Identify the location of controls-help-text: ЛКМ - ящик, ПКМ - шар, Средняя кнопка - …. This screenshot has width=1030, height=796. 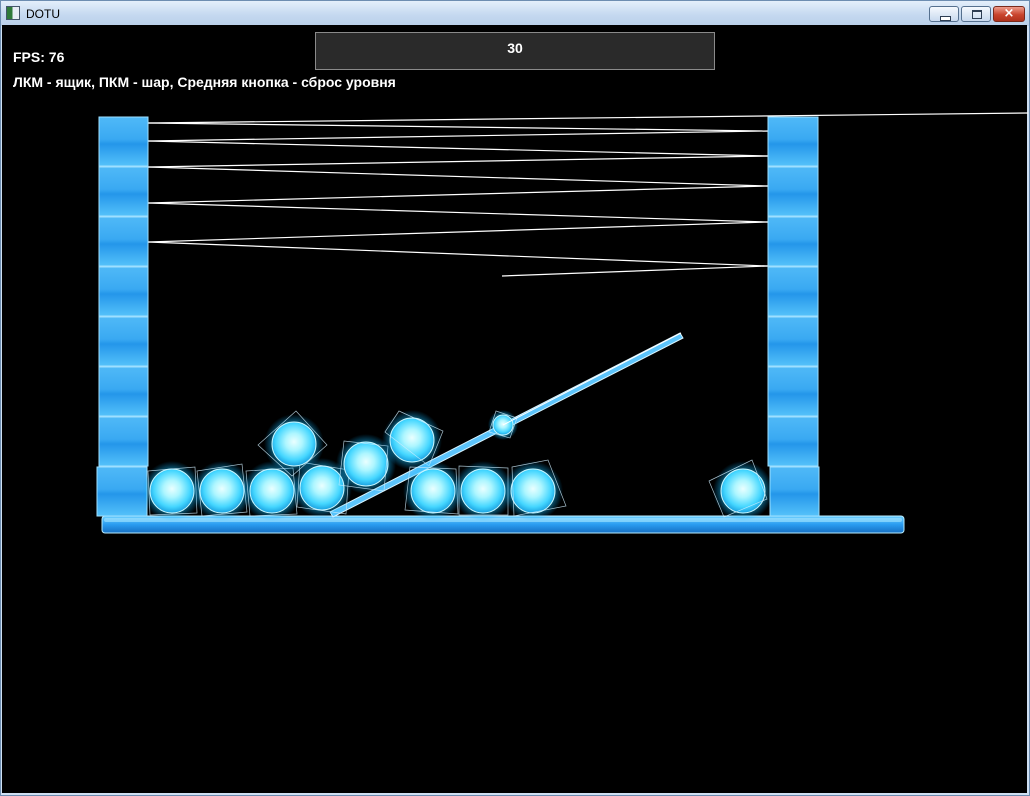
(204, 82).